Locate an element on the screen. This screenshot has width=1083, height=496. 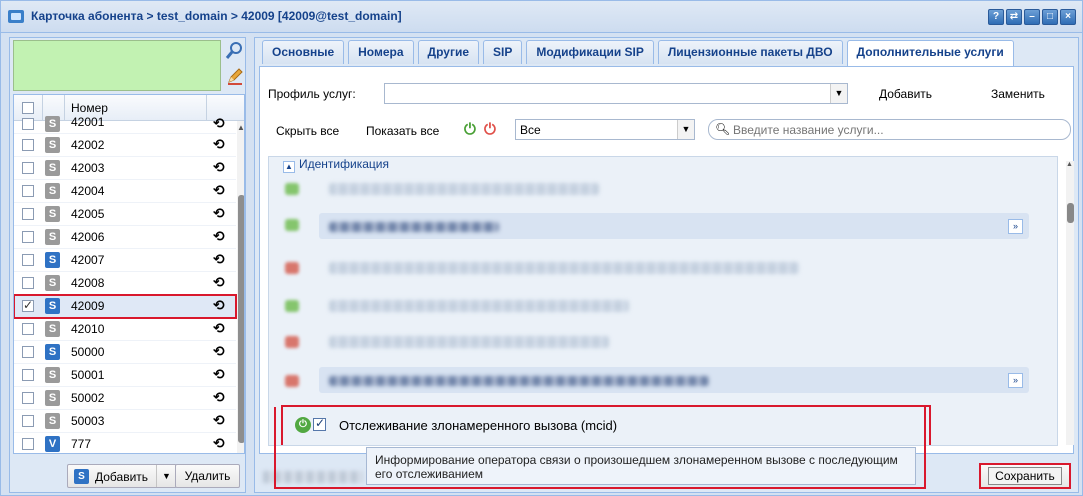
maximize-icon: □ is located at coordinates (1050, 17).